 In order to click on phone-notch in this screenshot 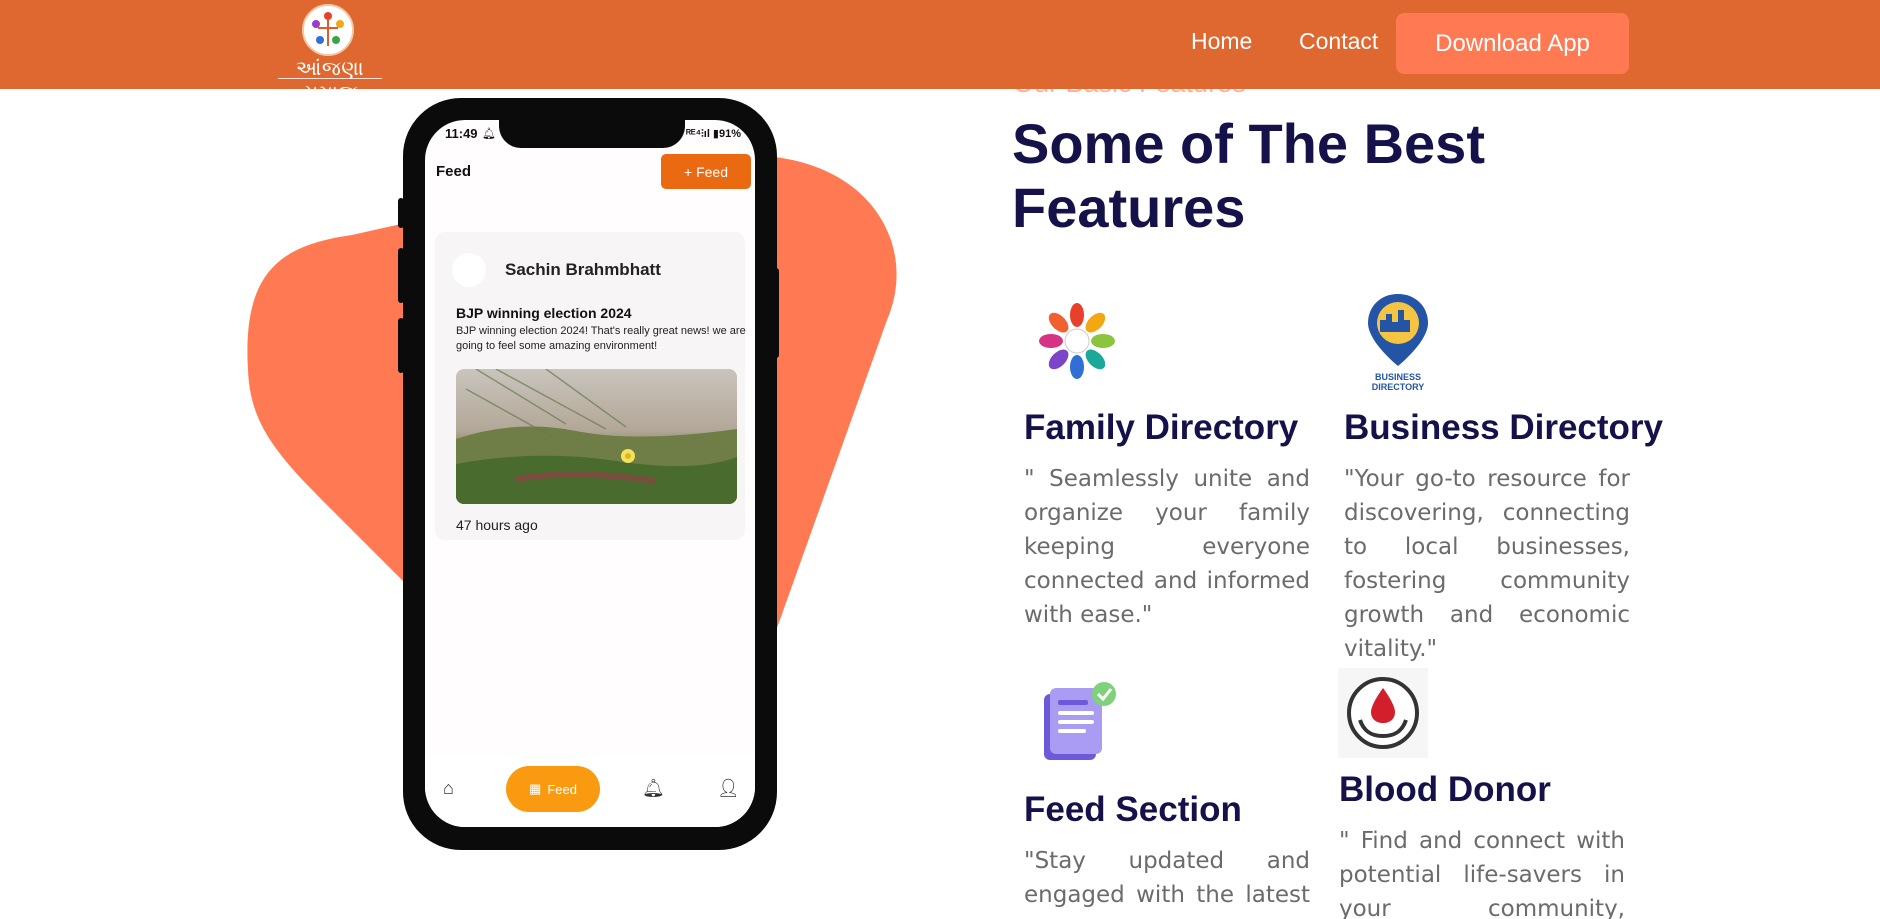, I will do `click(592, 134)`.